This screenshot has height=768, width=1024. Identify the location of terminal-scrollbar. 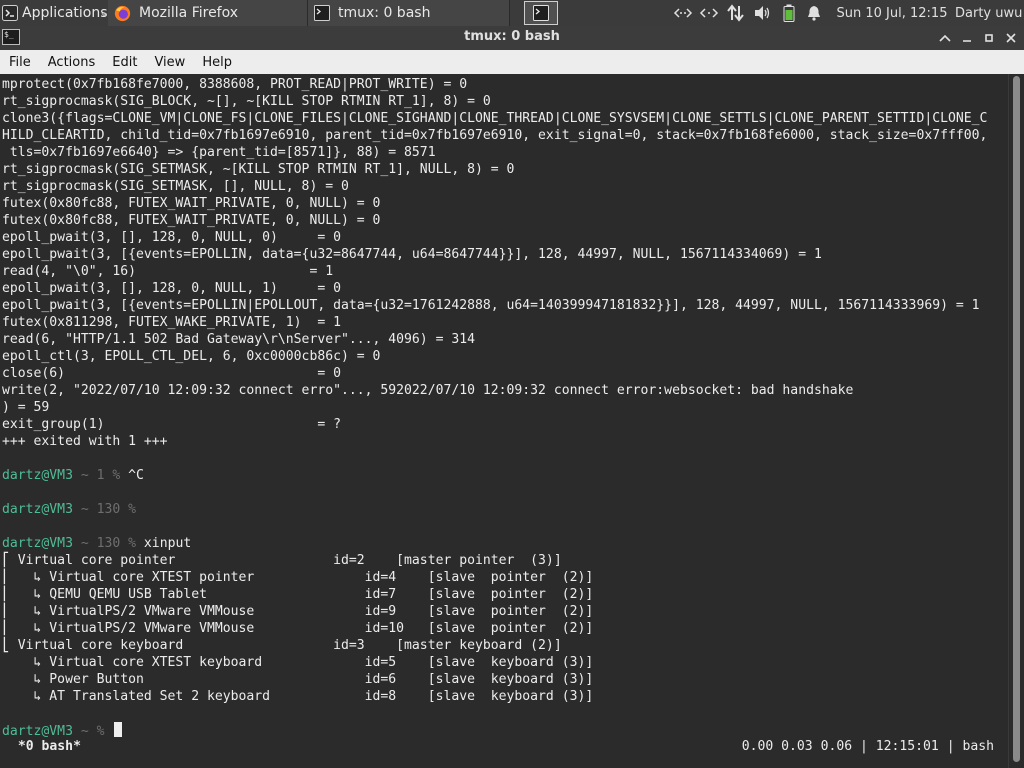
(1016, 421).